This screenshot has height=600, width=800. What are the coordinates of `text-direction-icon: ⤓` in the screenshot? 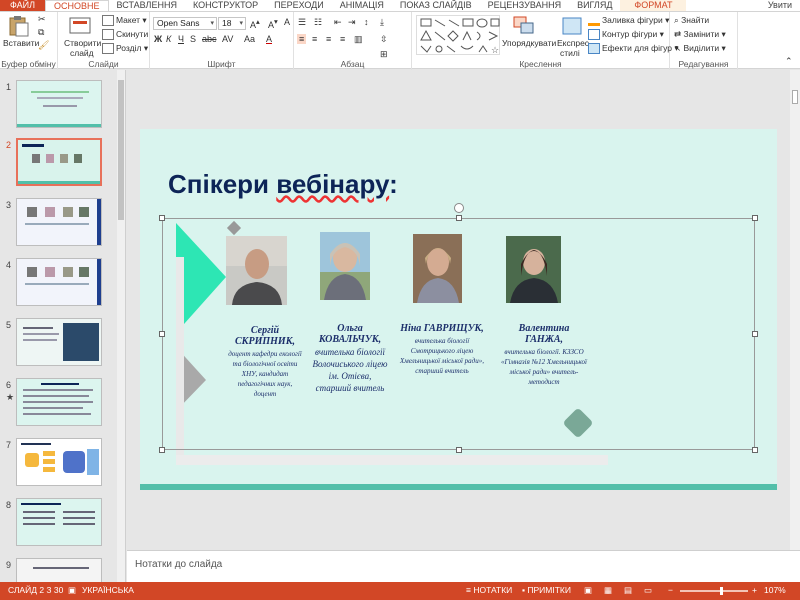 It's located at (382, 22).